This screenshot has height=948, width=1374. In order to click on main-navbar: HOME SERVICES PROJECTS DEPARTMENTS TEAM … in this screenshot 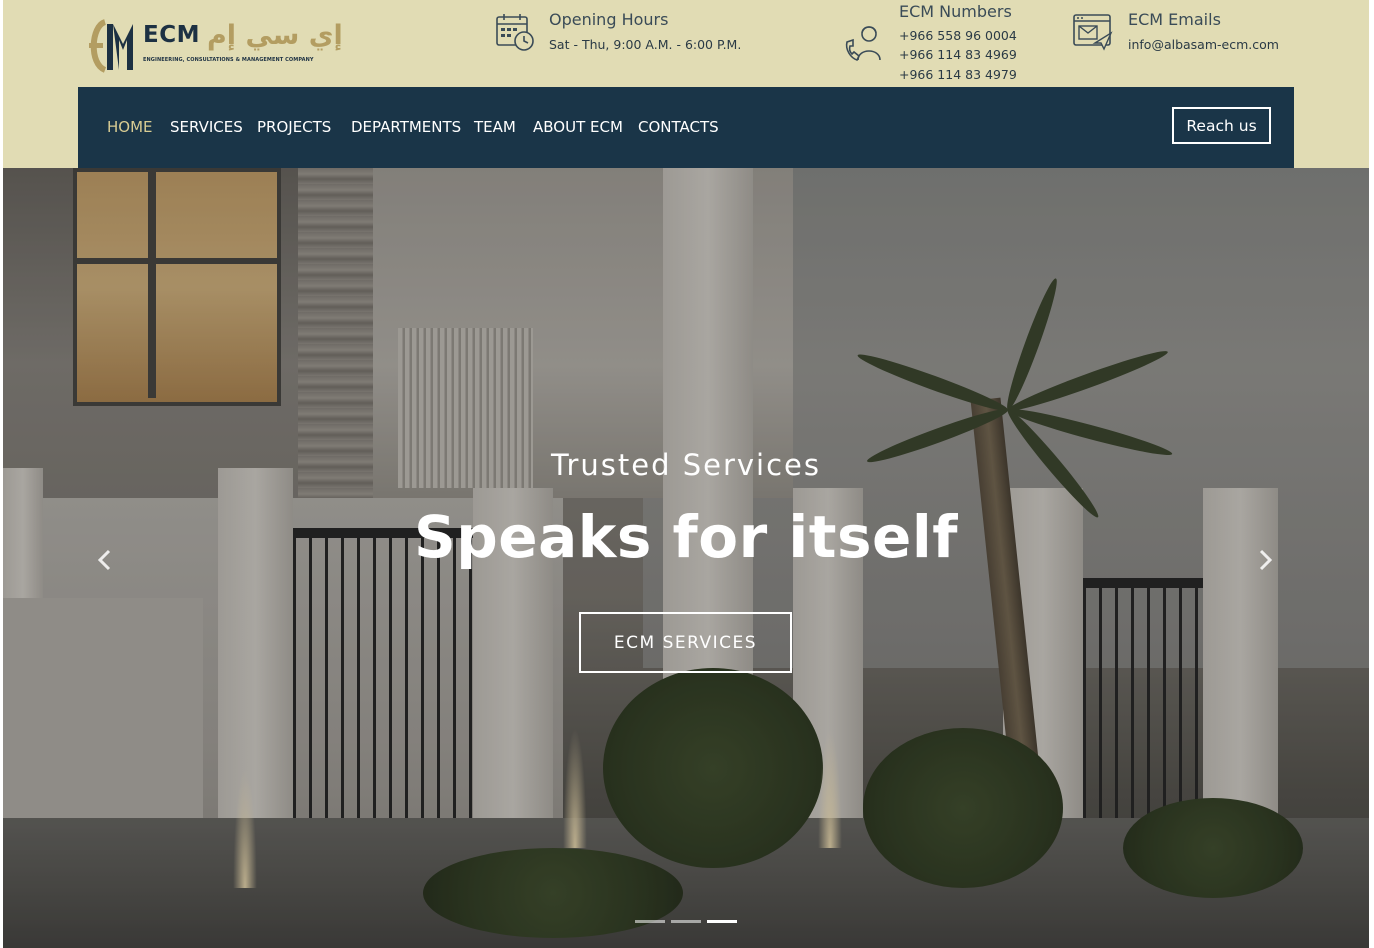, I will do `click(686, 127)`.